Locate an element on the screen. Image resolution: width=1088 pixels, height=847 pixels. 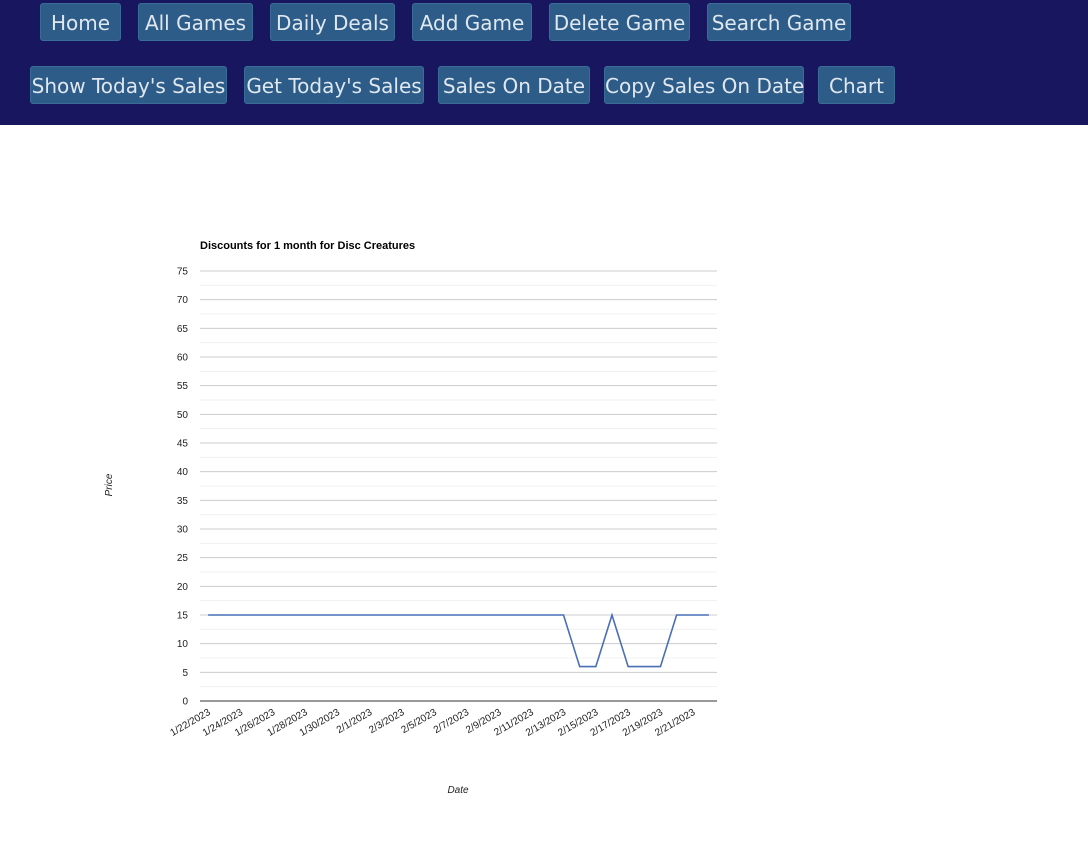
y-tick-label: 45 is located at coordinates (183, 444).